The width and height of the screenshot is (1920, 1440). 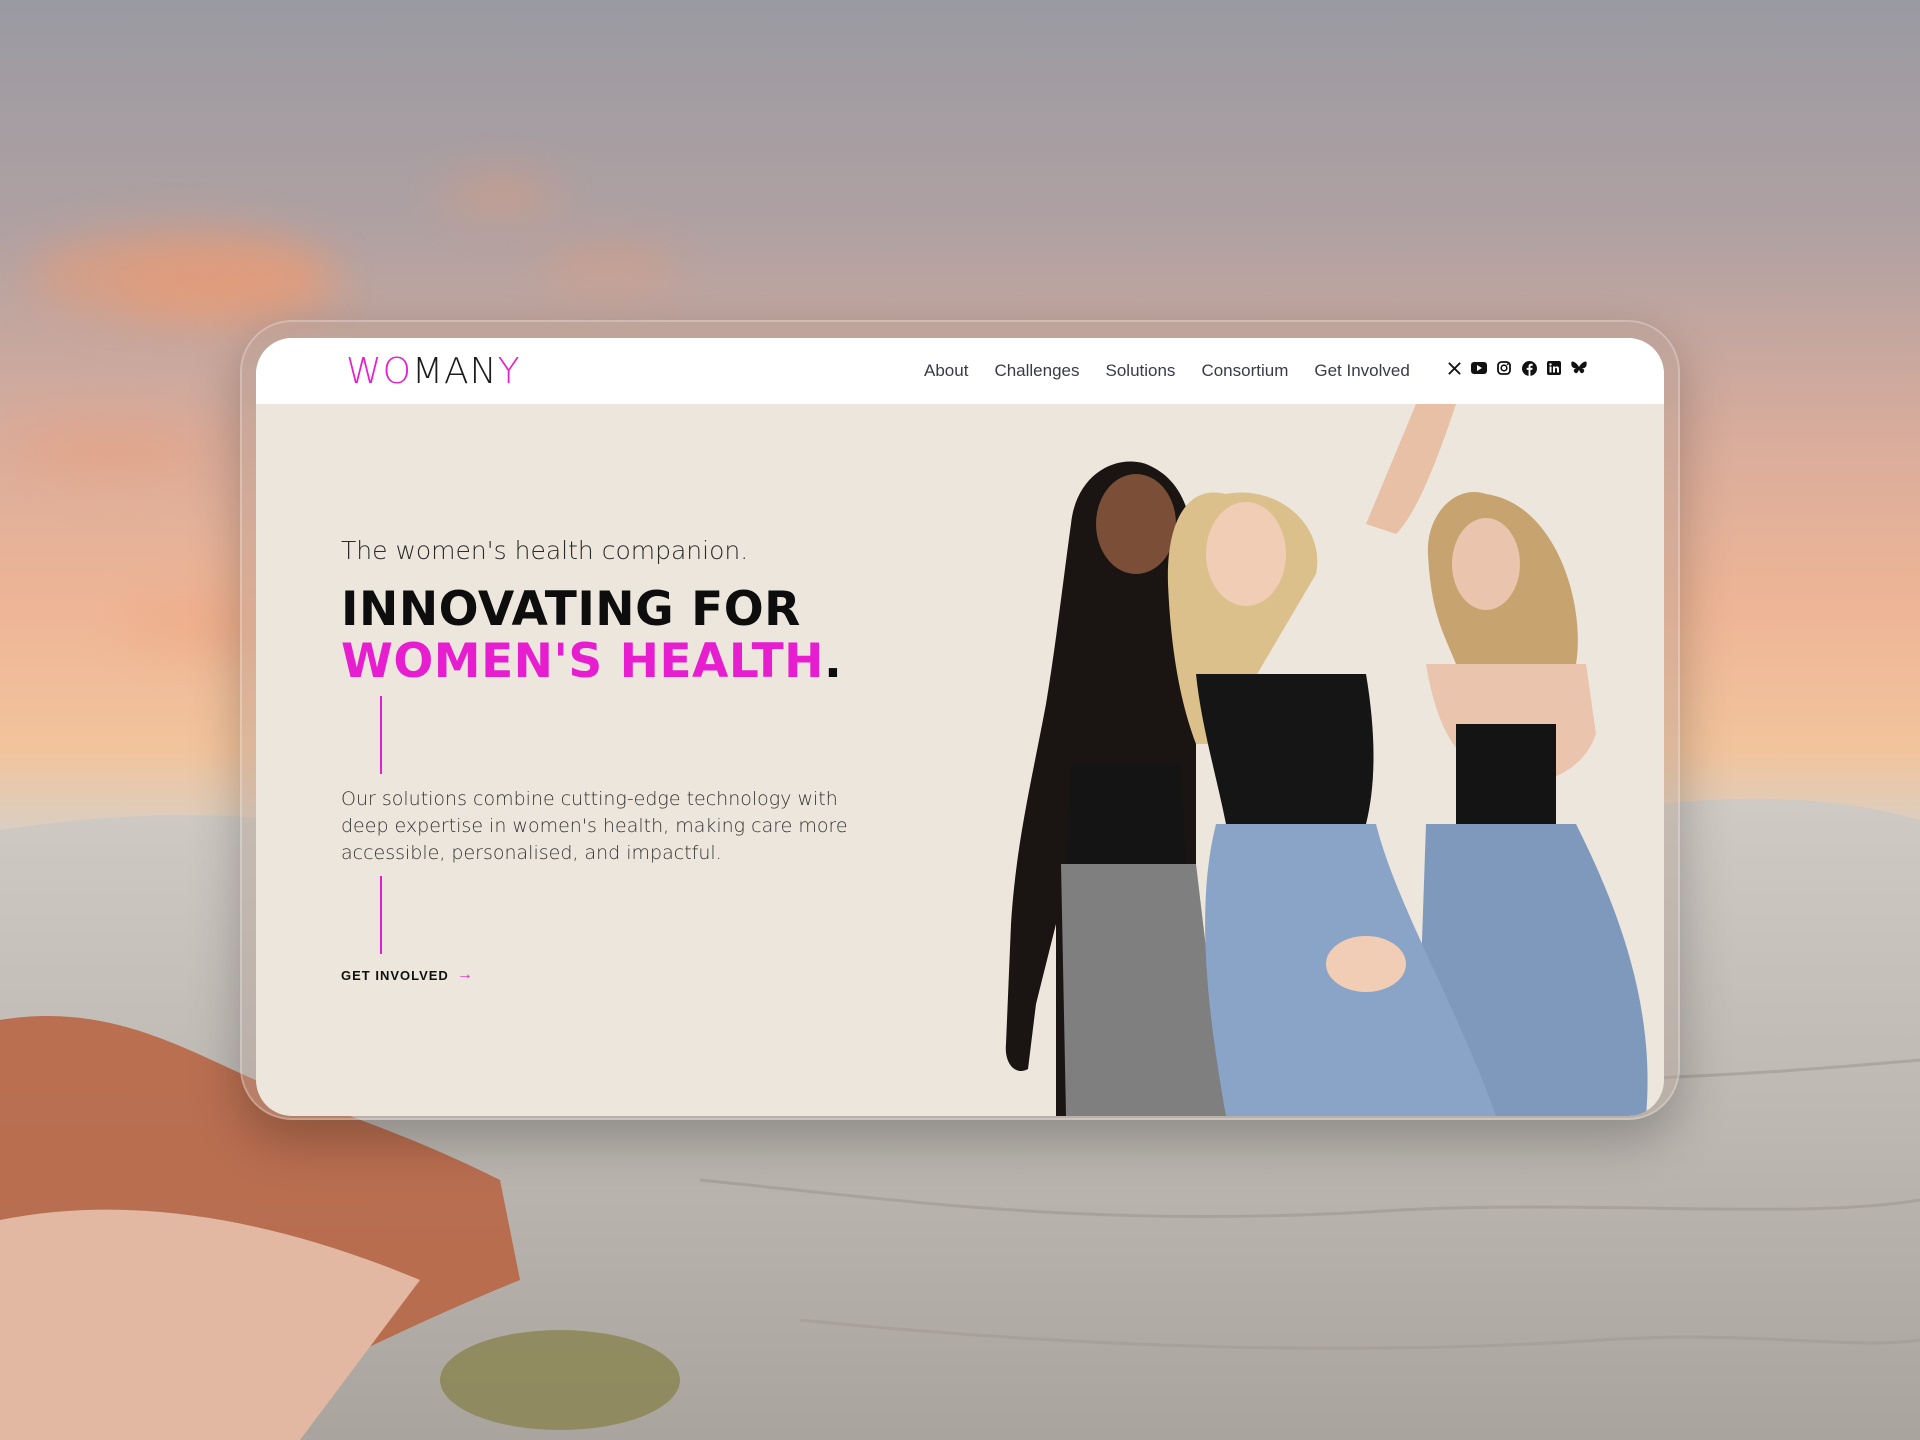 I want to click on logo-man: MAN, so click(x=454, y=371).